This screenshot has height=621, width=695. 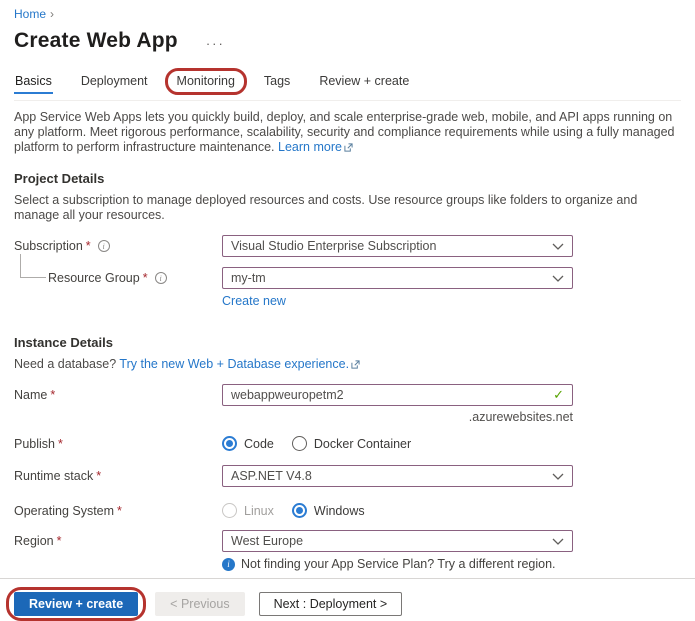 I want to click on operating-system-label: Operating System, so click(x=64, y=511).